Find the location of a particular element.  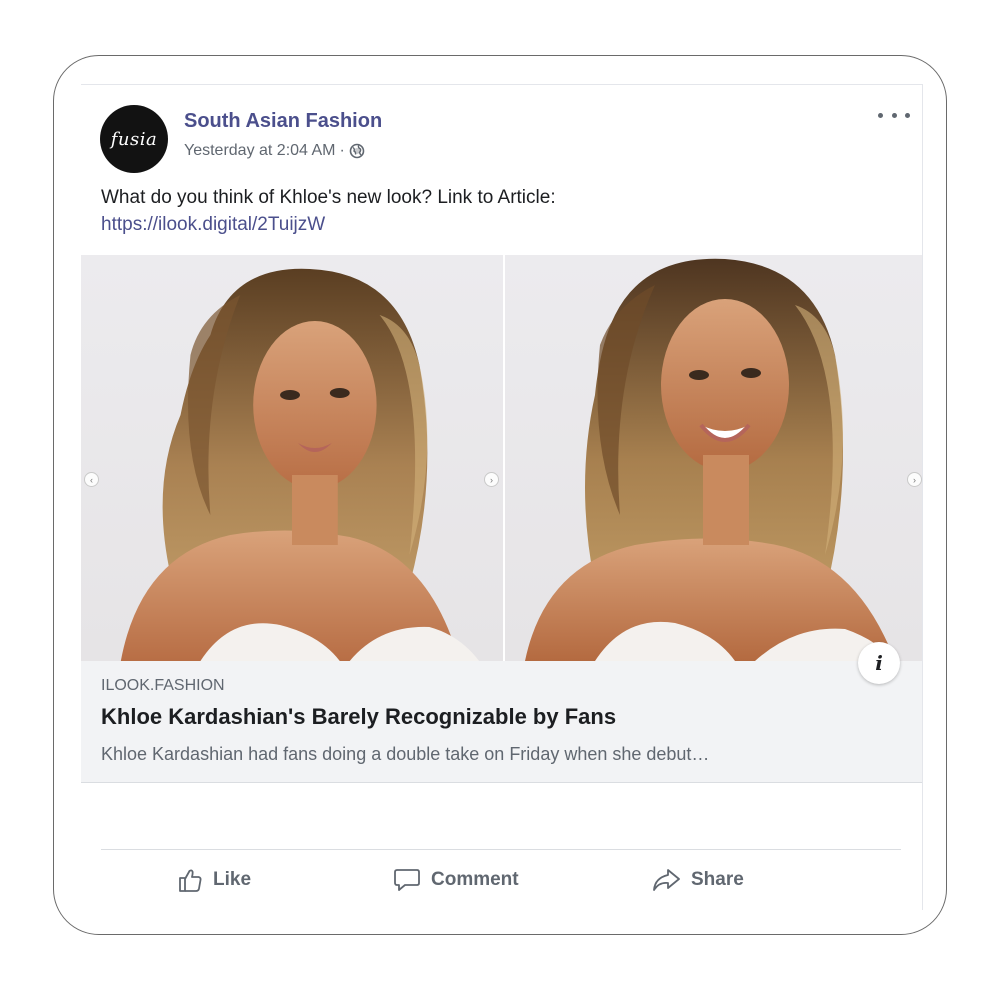

post-meta: Yesterday at 2:04 AM · is located at coordinates (274, 151).